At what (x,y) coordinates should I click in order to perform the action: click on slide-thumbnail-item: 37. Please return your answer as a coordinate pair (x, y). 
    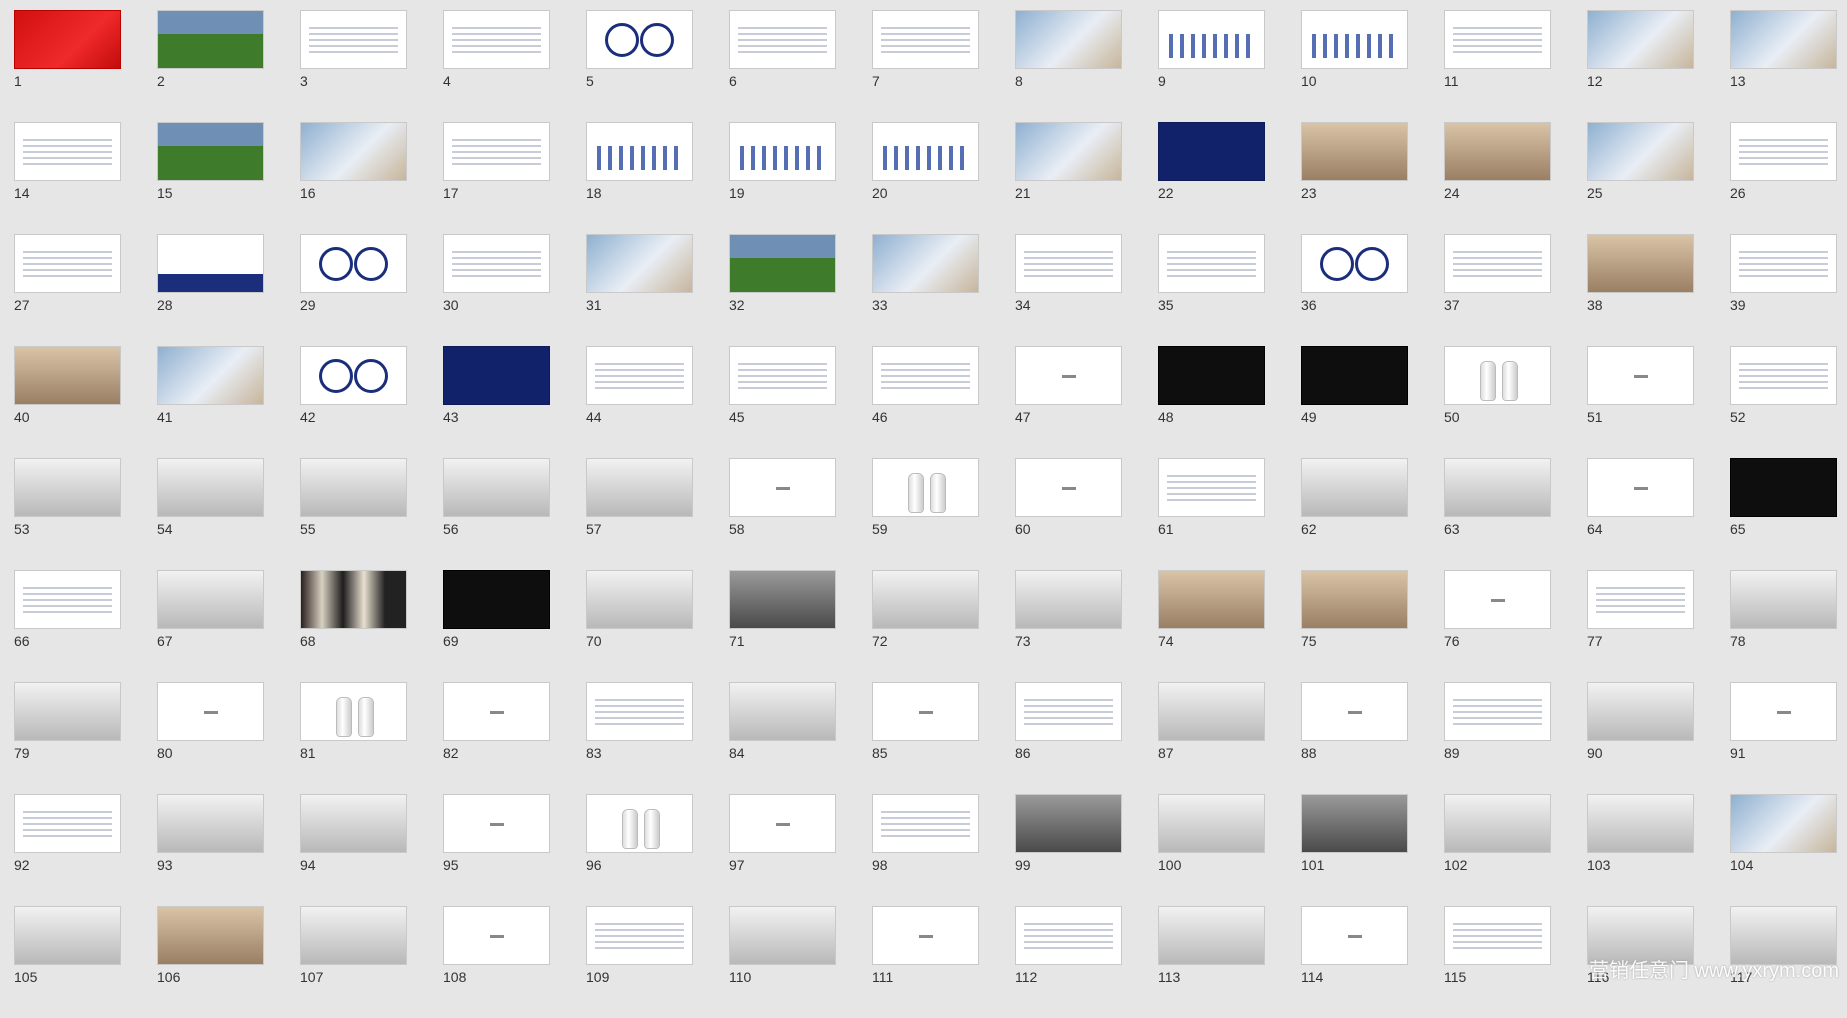
    Looking at the image, I should click on (1497, 290).